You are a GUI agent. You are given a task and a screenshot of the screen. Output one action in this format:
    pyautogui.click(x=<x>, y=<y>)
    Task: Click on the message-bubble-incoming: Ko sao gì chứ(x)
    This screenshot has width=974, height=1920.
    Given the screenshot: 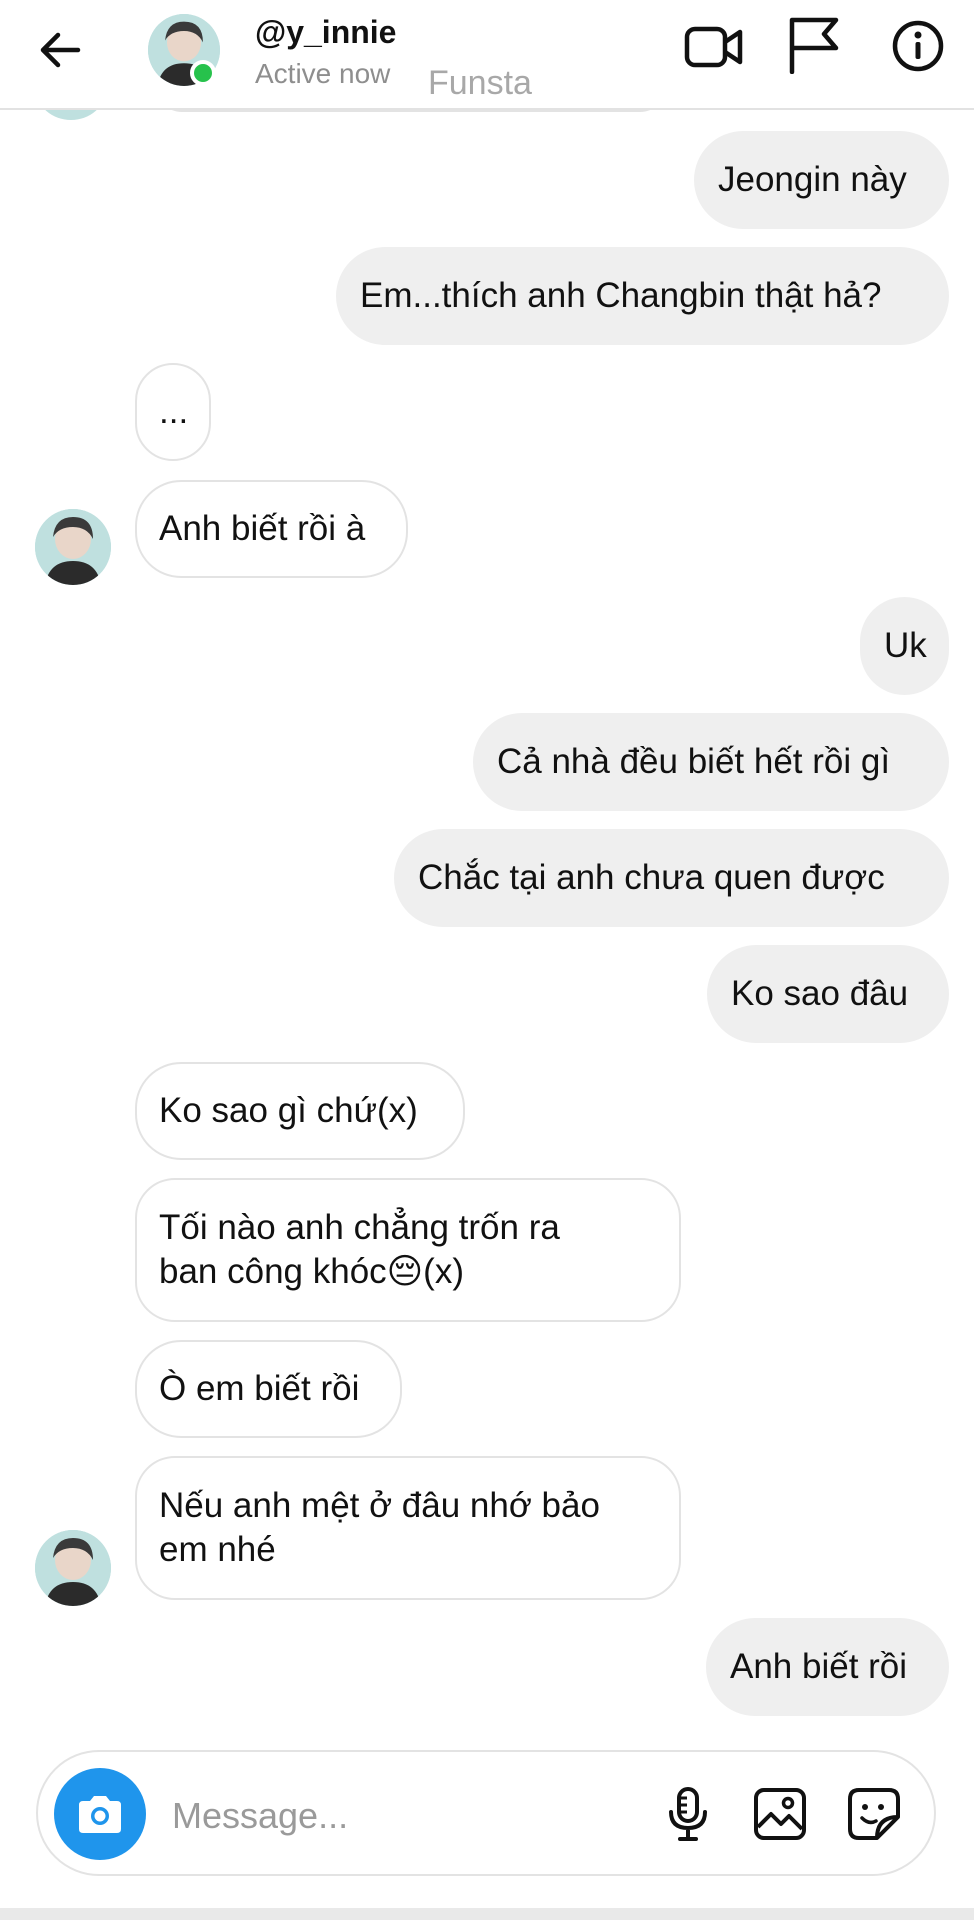 What is the action you would take?
    pyautogui.click(x=300, y=1111)
    